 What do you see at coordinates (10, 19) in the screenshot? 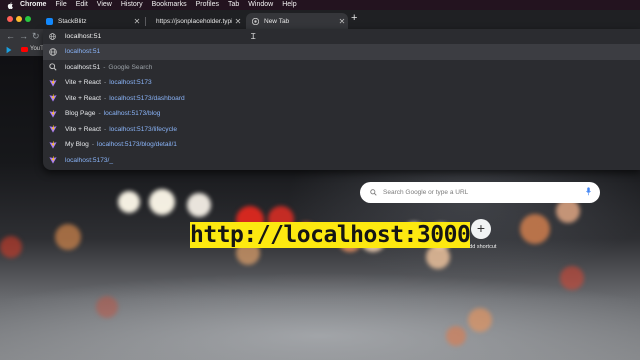
I see `close-window-button` at bounding box center [10, 19].